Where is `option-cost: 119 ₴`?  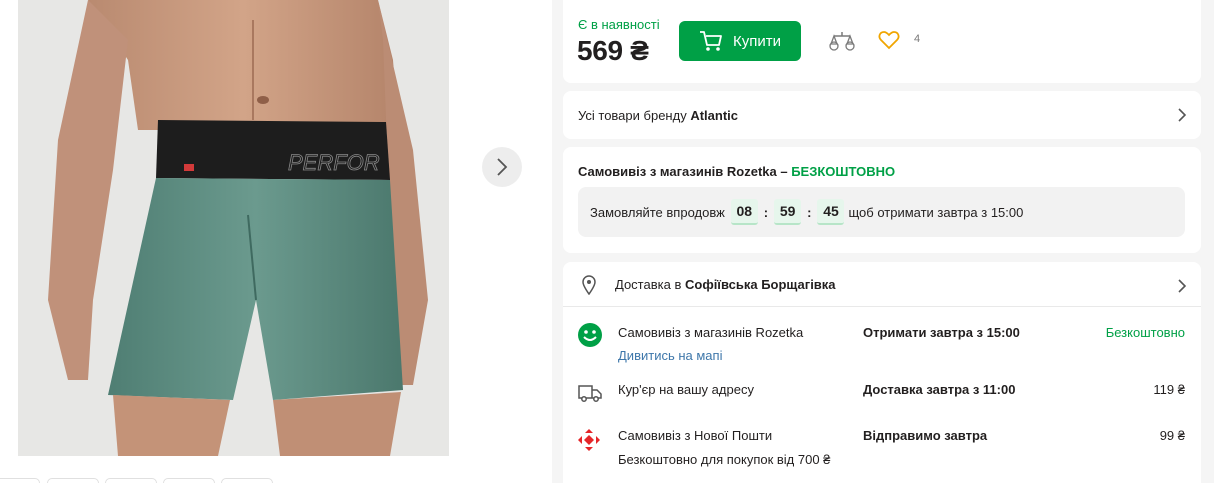 option-cost: 119 ₴ is located at coordinates (1169, 389).